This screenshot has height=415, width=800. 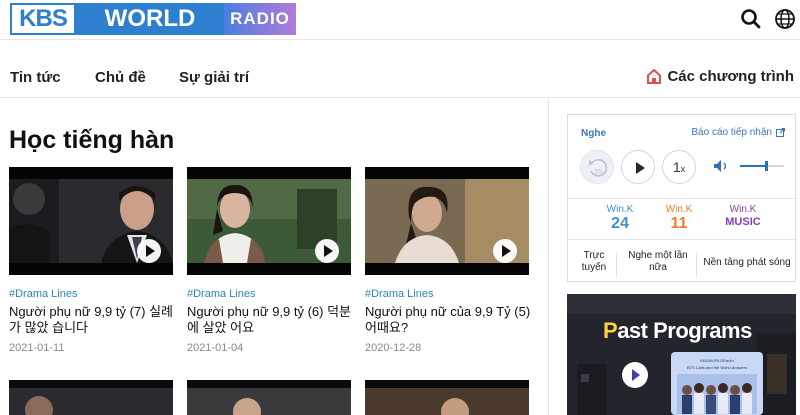 I want to click on rewind-icon: 15, so click(x=598, y=168).